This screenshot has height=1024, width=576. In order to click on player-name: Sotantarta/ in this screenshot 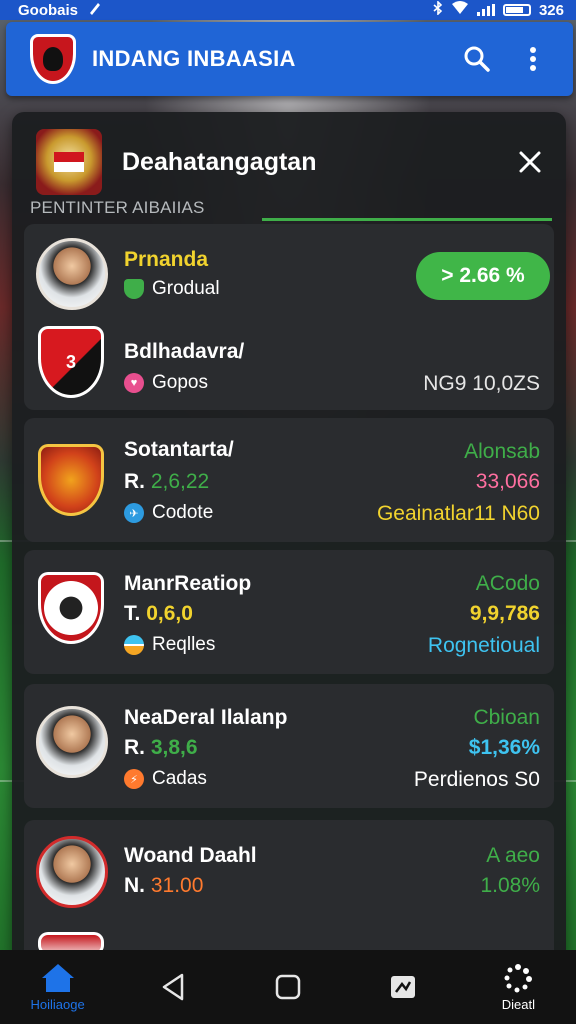, I will do `click(179, 449)`.